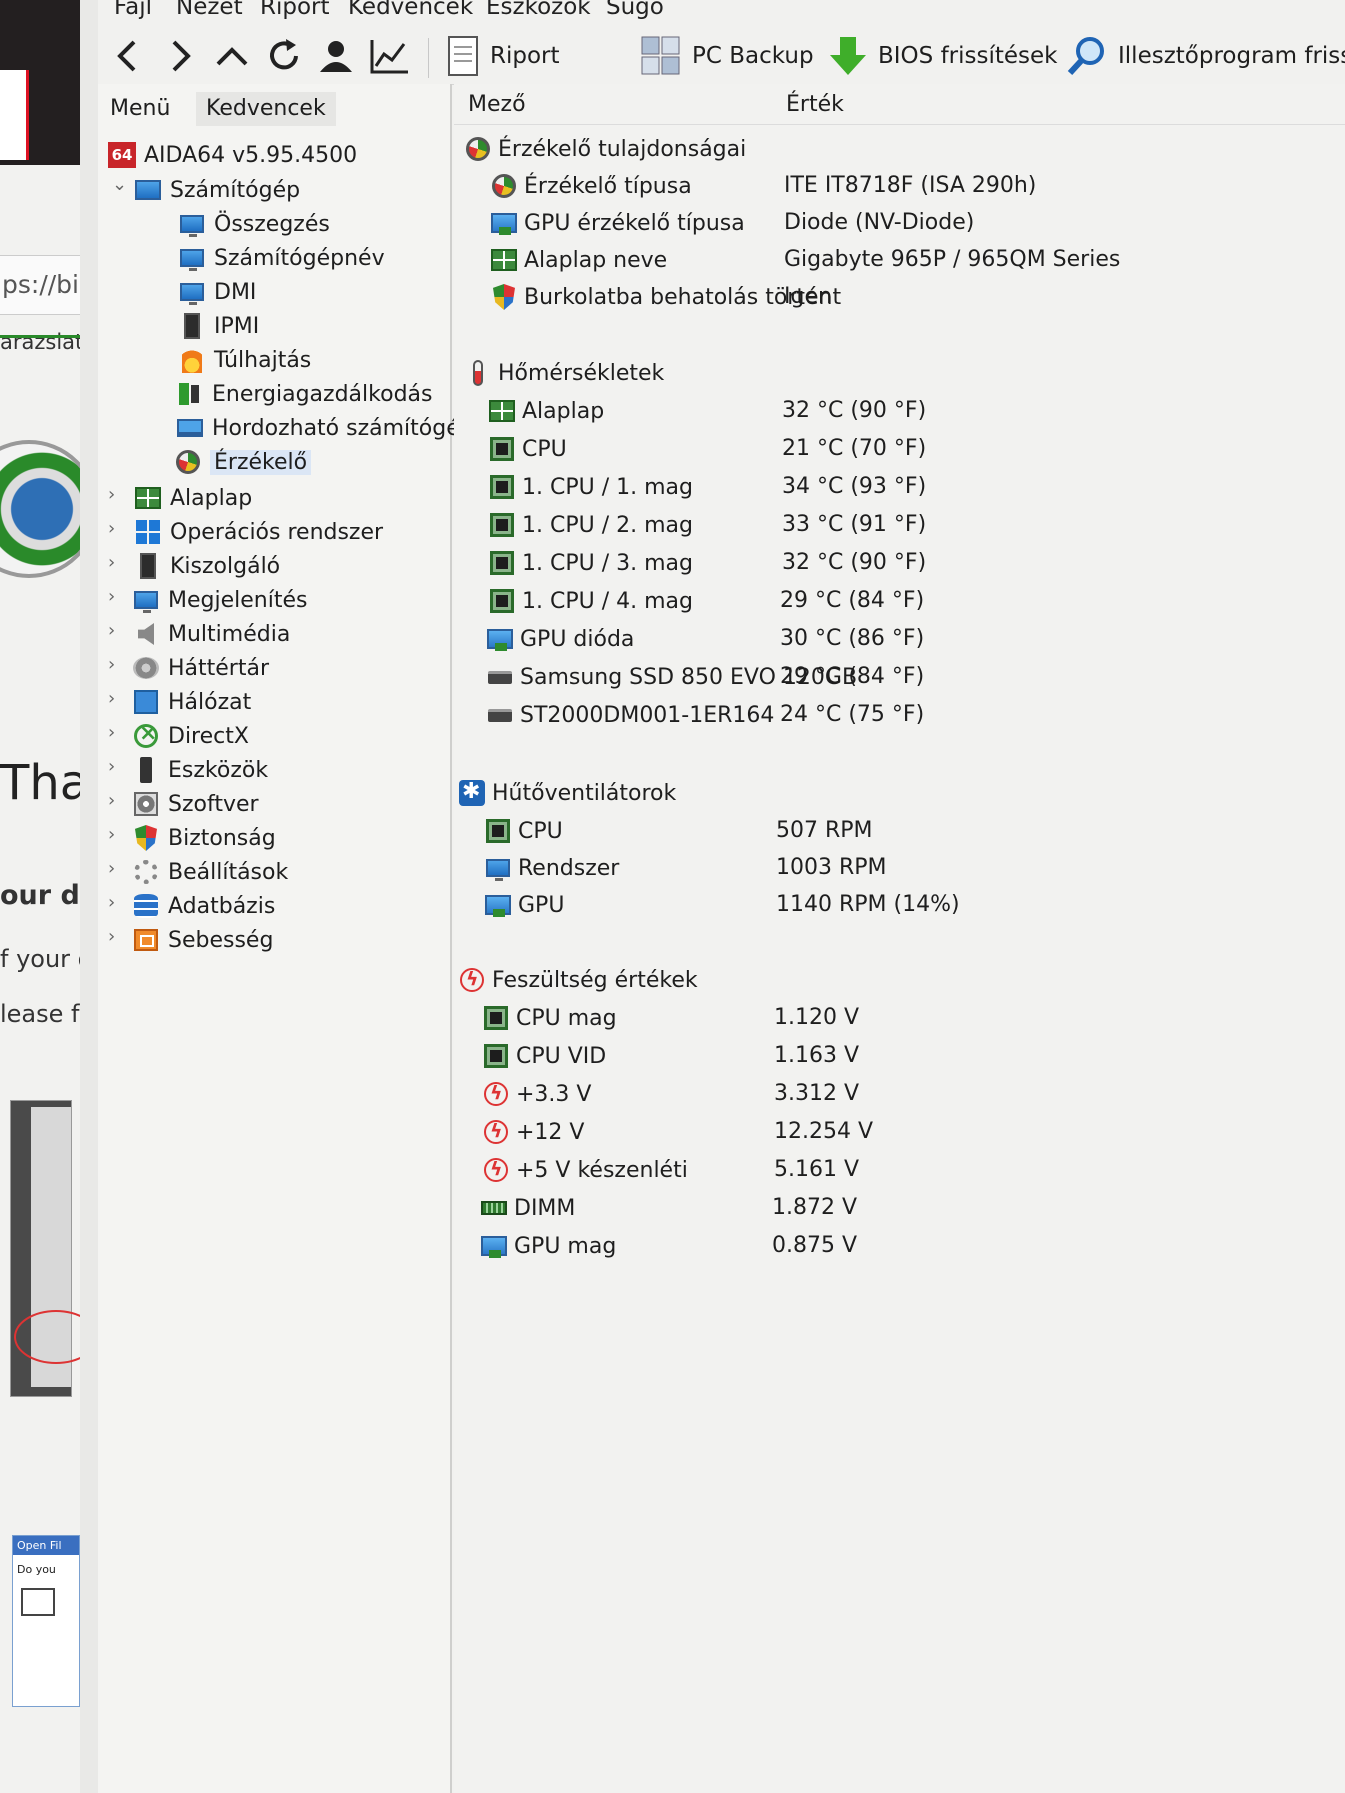 This screenshot has height=1793, width=1345. Describe the element at coordinates (222, 906) in the screenshot. I see `tree-item-label: Adatbázis` at that location.